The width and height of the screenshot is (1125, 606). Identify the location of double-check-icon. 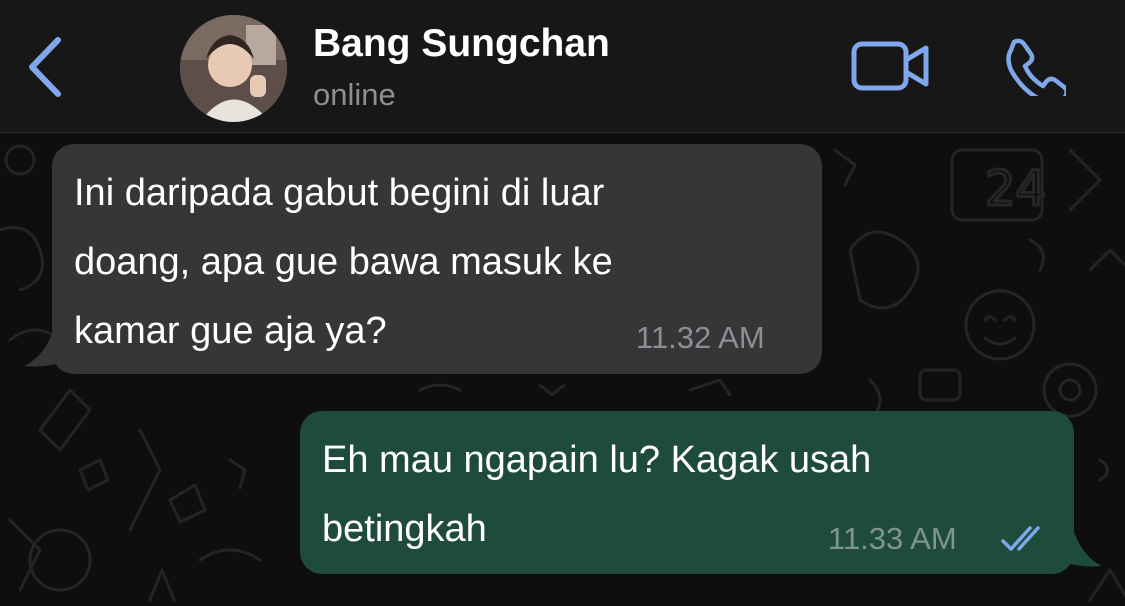
(1020, 538).